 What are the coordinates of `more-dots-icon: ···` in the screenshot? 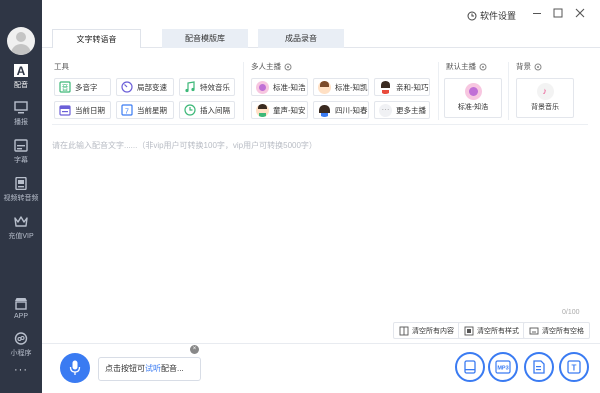 It's located at (385, 110).